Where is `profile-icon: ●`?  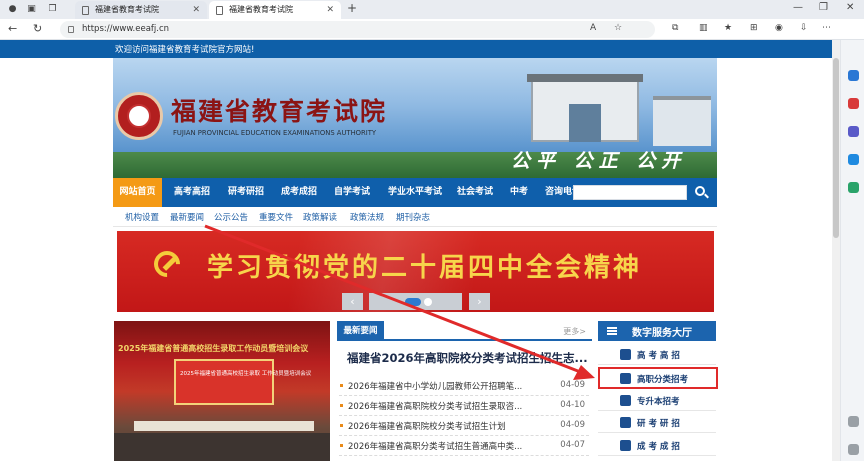 profile-icon: ● is located at coordinates (12, 9).